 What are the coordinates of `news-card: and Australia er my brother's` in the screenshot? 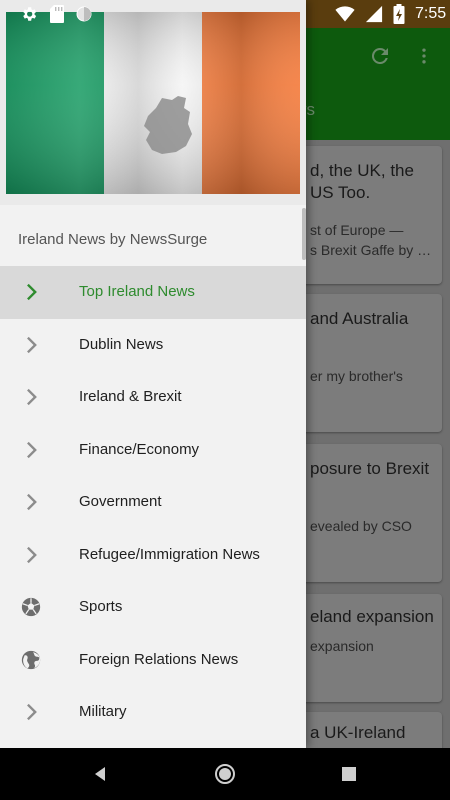 It's located at (366, 363).